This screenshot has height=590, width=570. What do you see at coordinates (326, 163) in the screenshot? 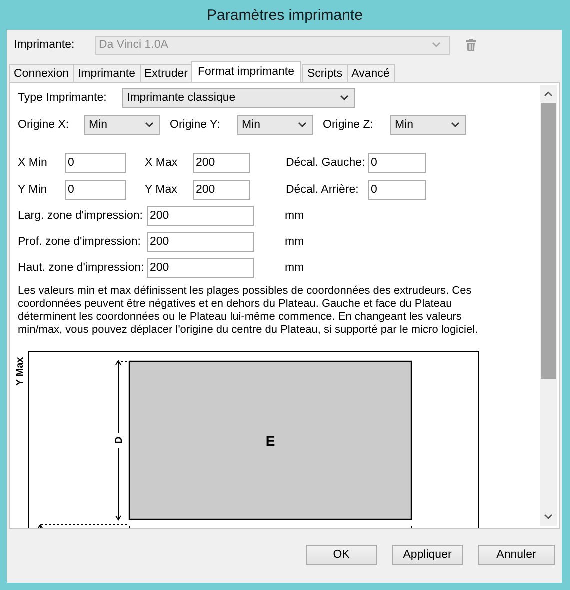
I see `coordinate-label: Décal. Gauche:` at bounding box center [326, 163].